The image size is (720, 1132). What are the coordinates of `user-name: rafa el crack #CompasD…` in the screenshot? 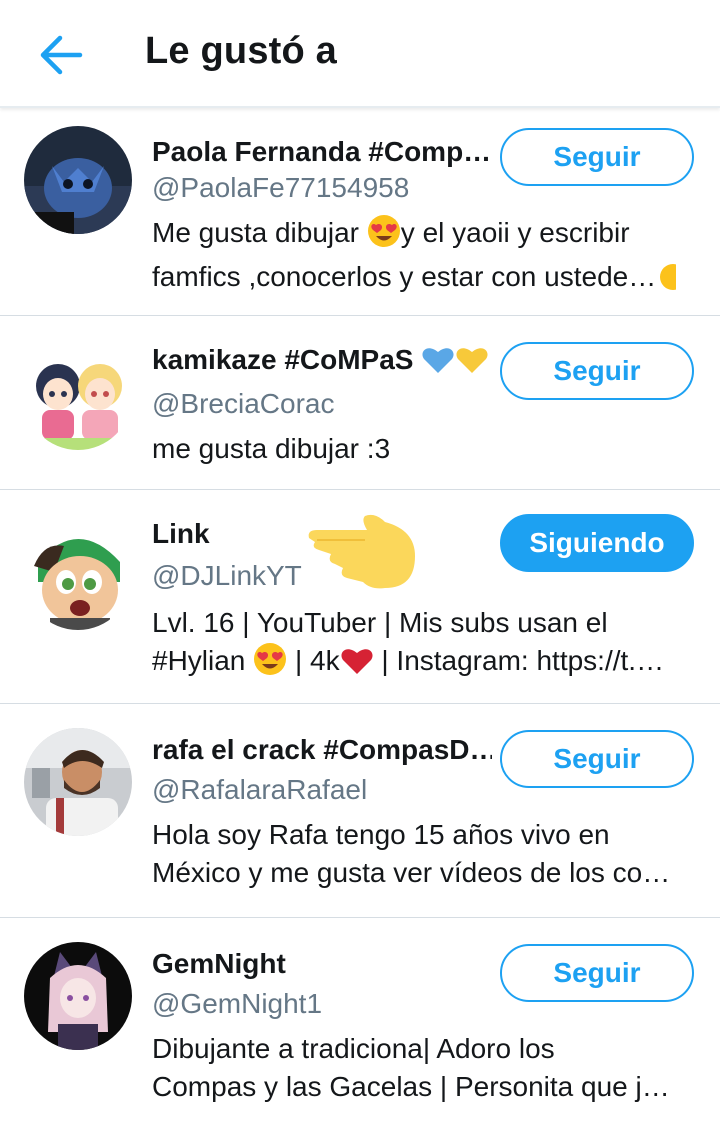 It's located at (322, 750).